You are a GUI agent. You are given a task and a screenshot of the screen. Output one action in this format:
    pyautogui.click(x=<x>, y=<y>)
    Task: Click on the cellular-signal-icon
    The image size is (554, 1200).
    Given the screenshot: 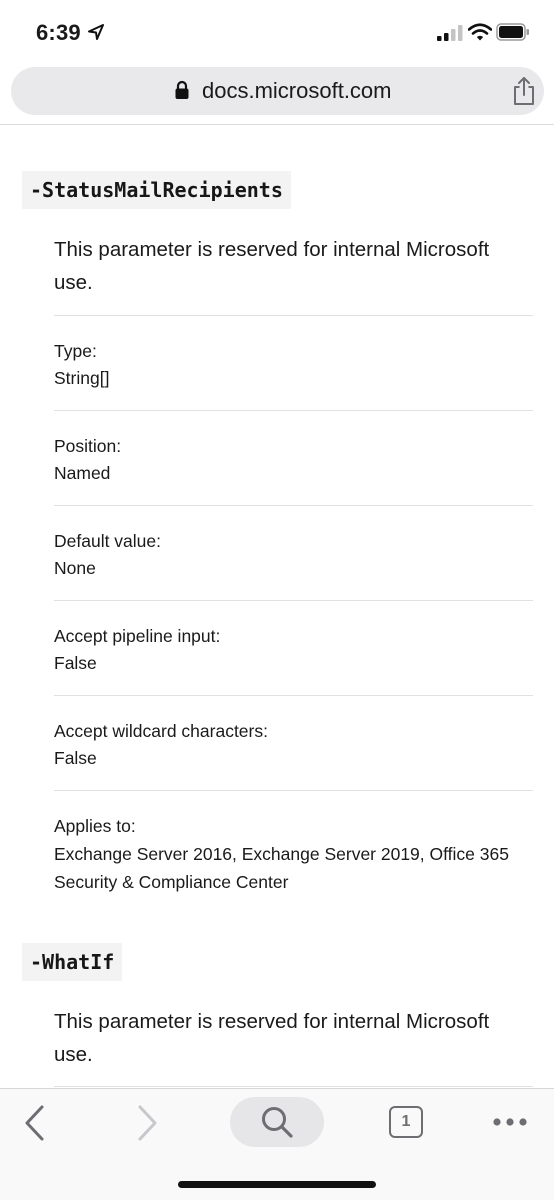 What is the action you would take?
    pyautogui.click(x=450, y=33)
    